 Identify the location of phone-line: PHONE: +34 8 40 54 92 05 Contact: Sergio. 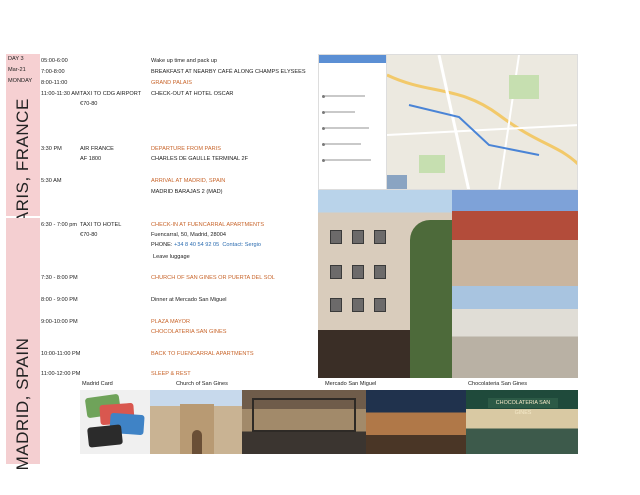
(206, 245).